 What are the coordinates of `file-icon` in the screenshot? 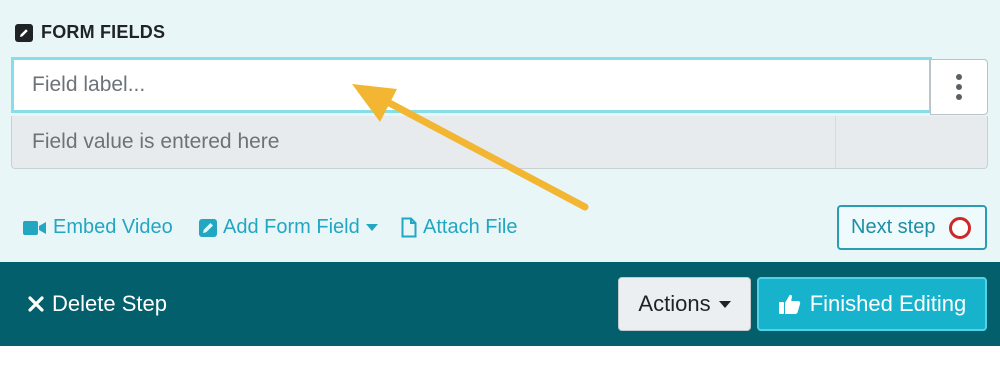 It's located at (409, 227).